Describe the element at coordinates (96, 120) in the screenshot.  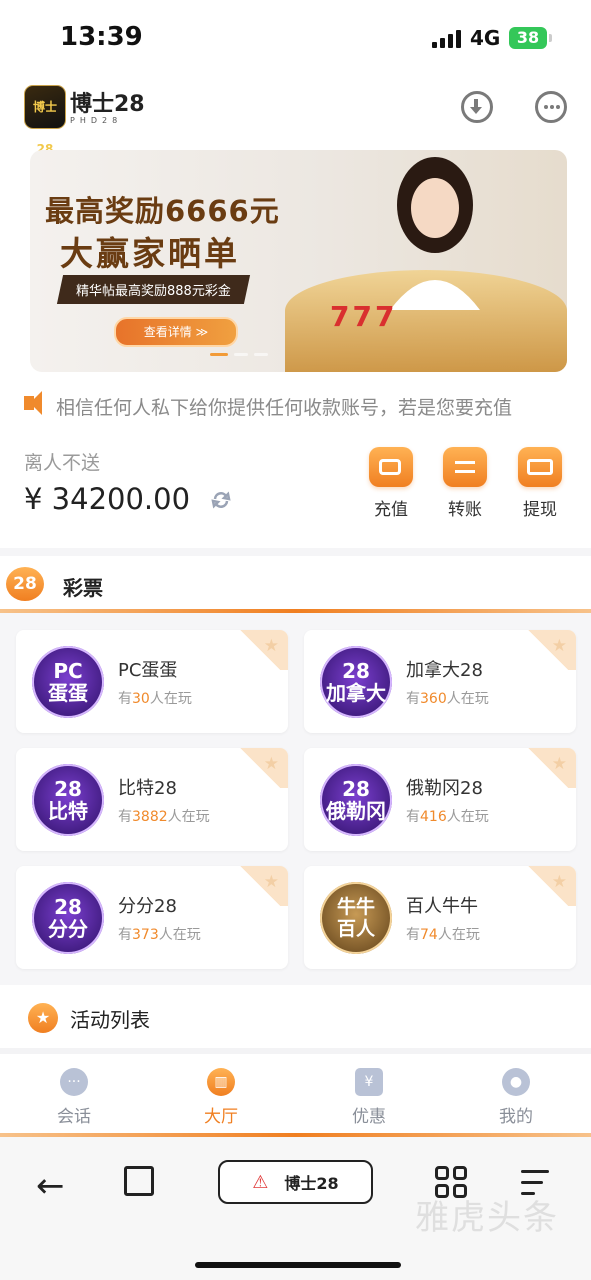
I see `brand-subtitle: PHD28` at that location.